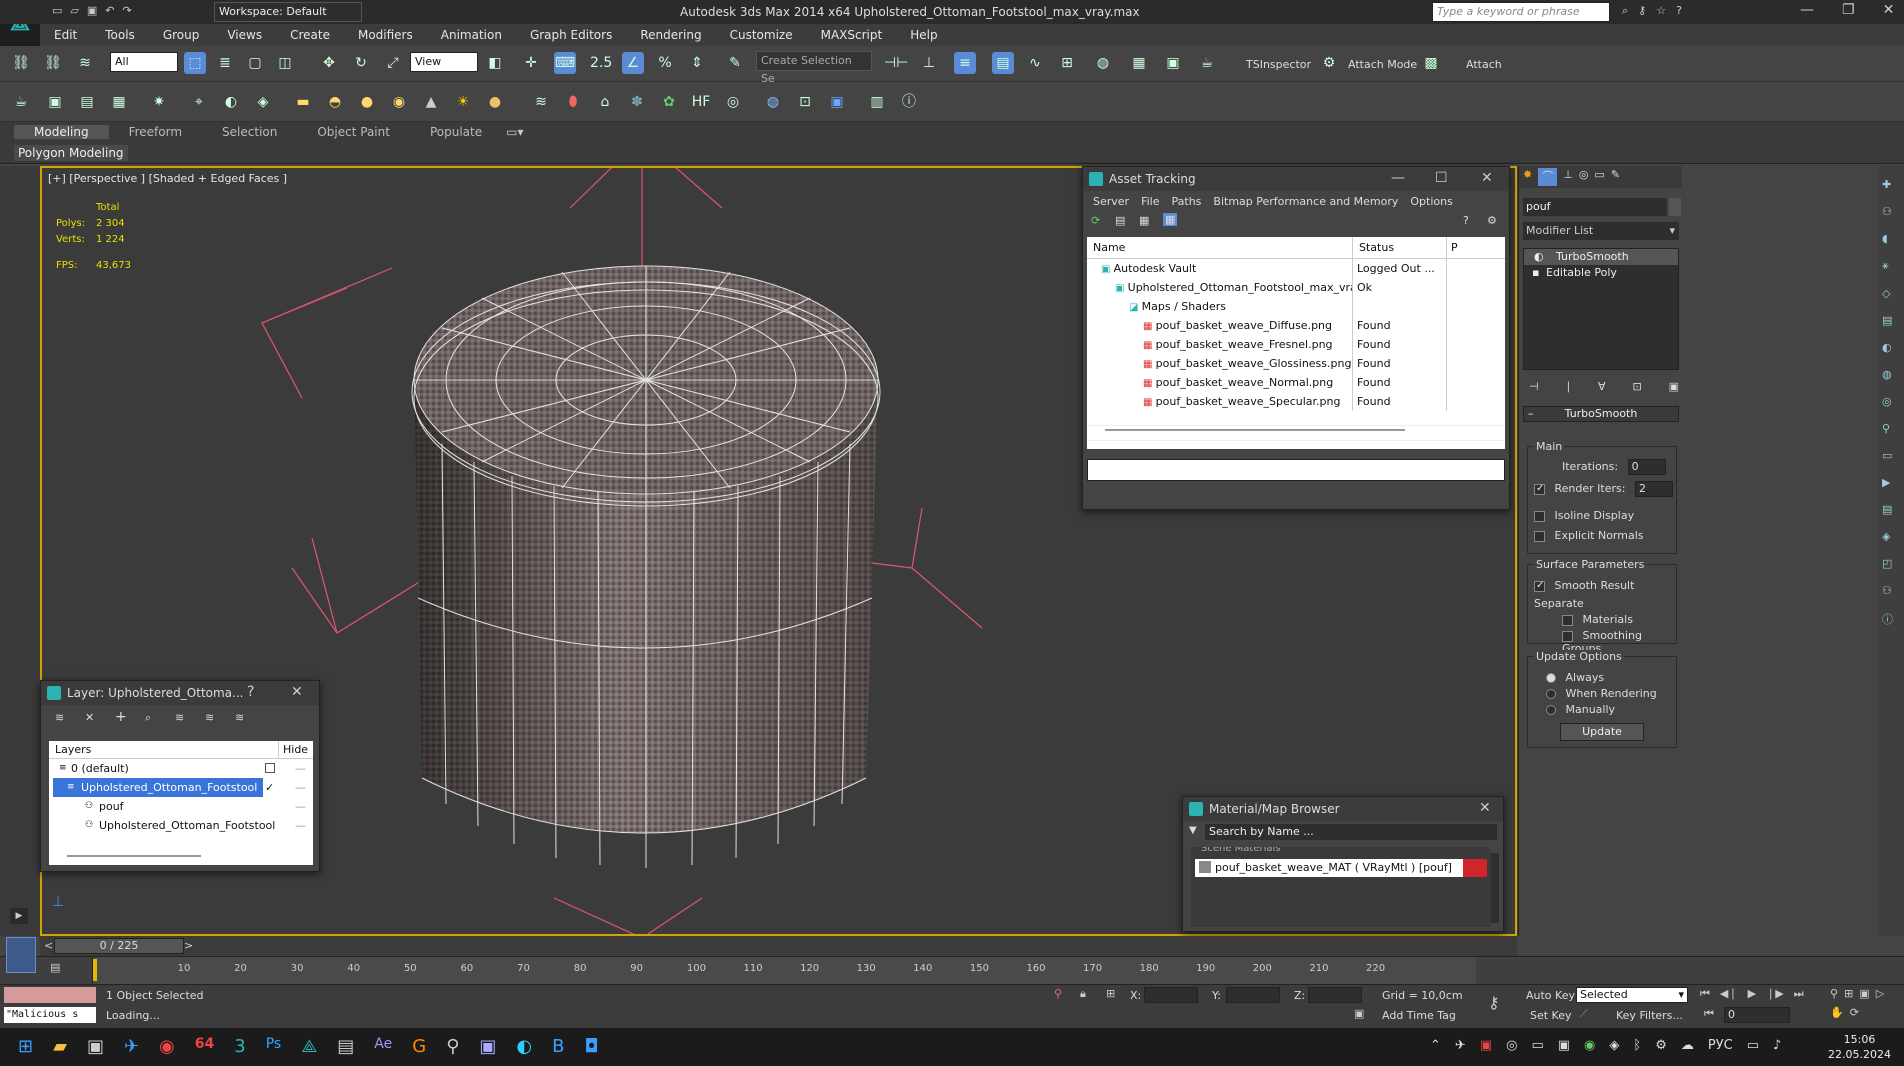 The image size is (1904, 1066). I want to click on menu-edit: Edit, so click(65, 35).